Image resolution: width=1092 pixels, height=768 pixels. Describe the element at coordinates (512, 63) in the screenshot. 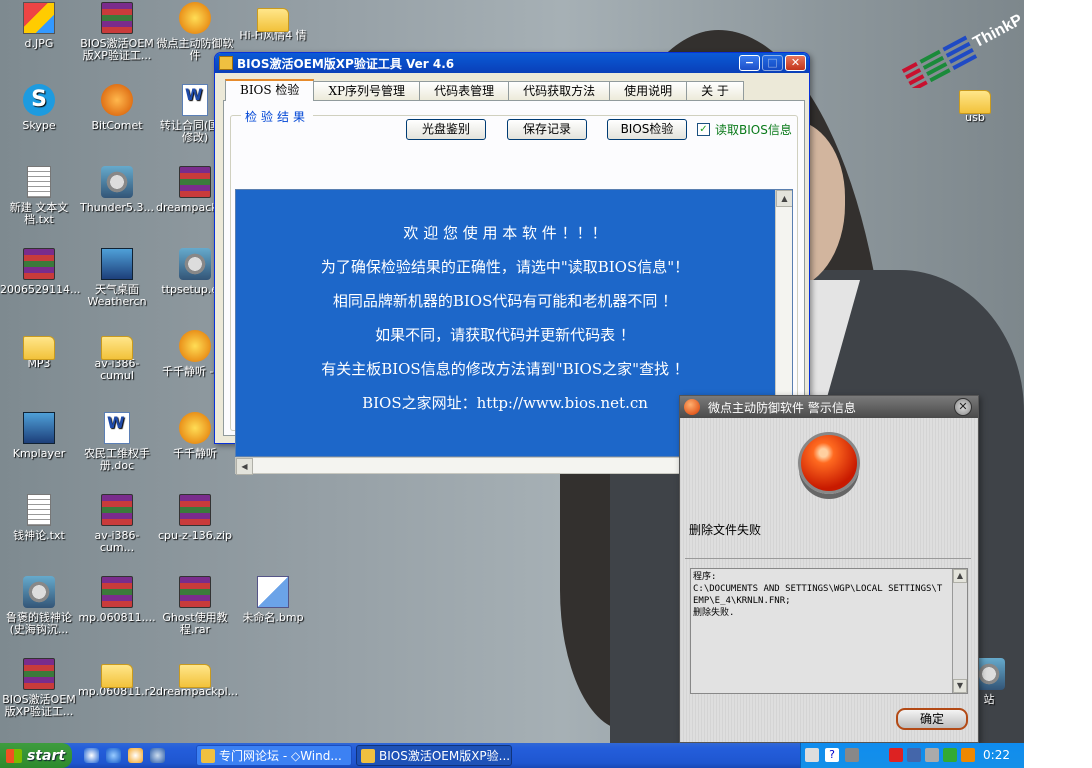

I see `bios-tool-titlebar: BIOS激活OEM版XP验证工具 Ver 4.6 − □ ✕` at that location.